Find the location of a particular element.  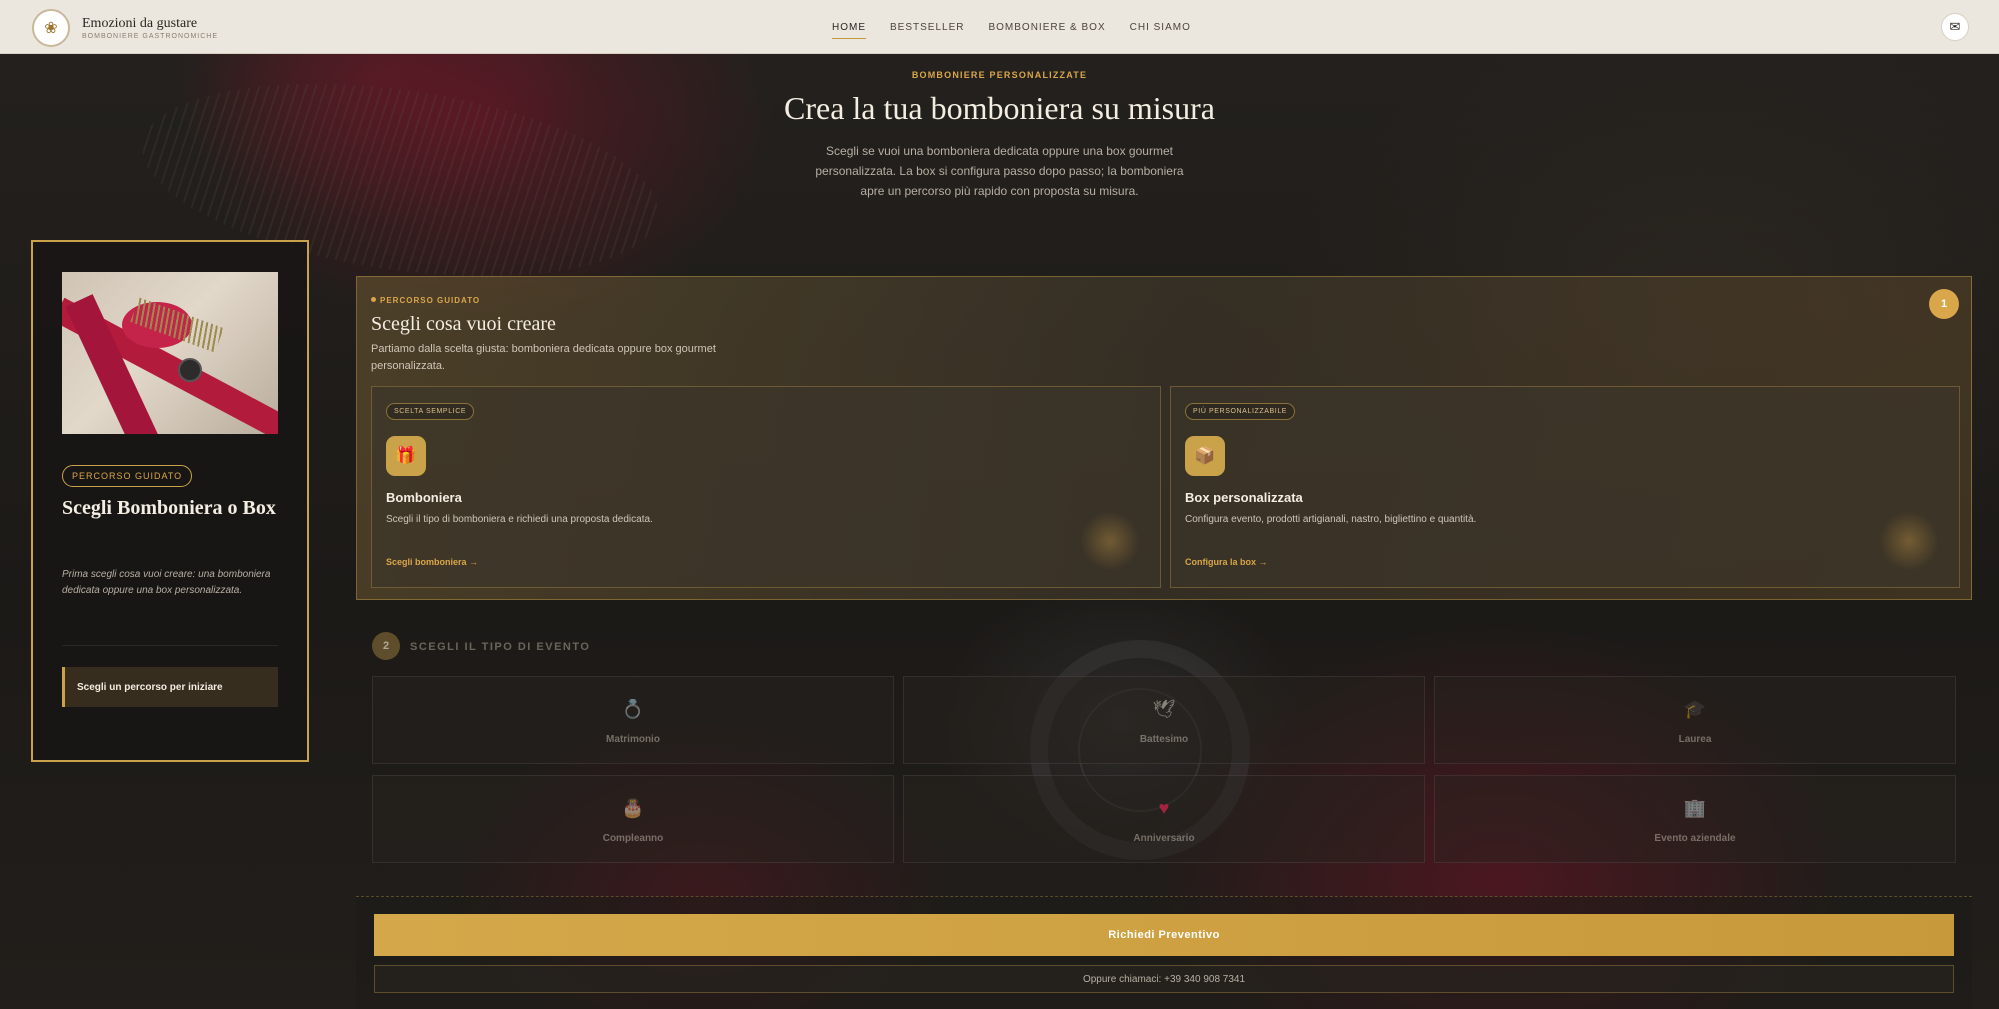

event-label: Battesimo is located at coordinates (1164, 739).